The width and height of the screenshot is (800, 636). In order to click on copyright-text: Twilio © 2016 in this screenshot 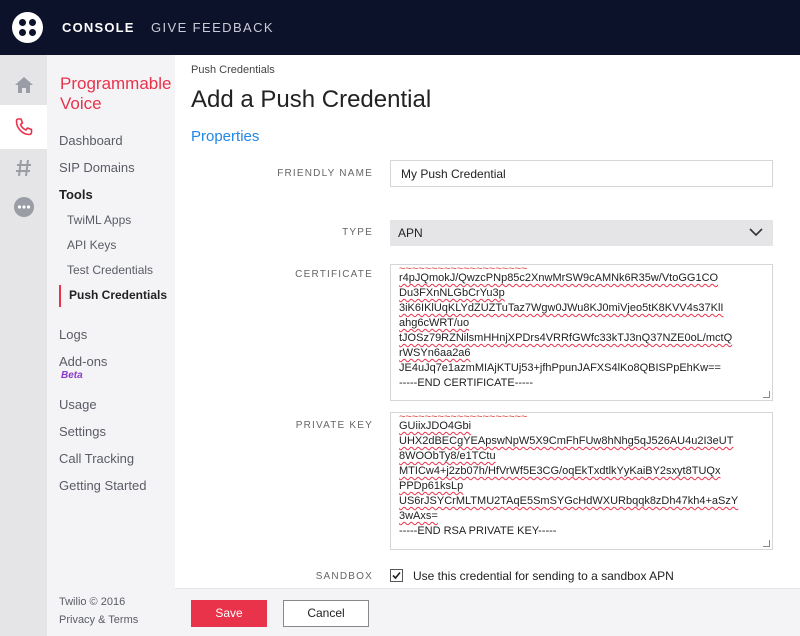, I will do `click(92, 602)`.